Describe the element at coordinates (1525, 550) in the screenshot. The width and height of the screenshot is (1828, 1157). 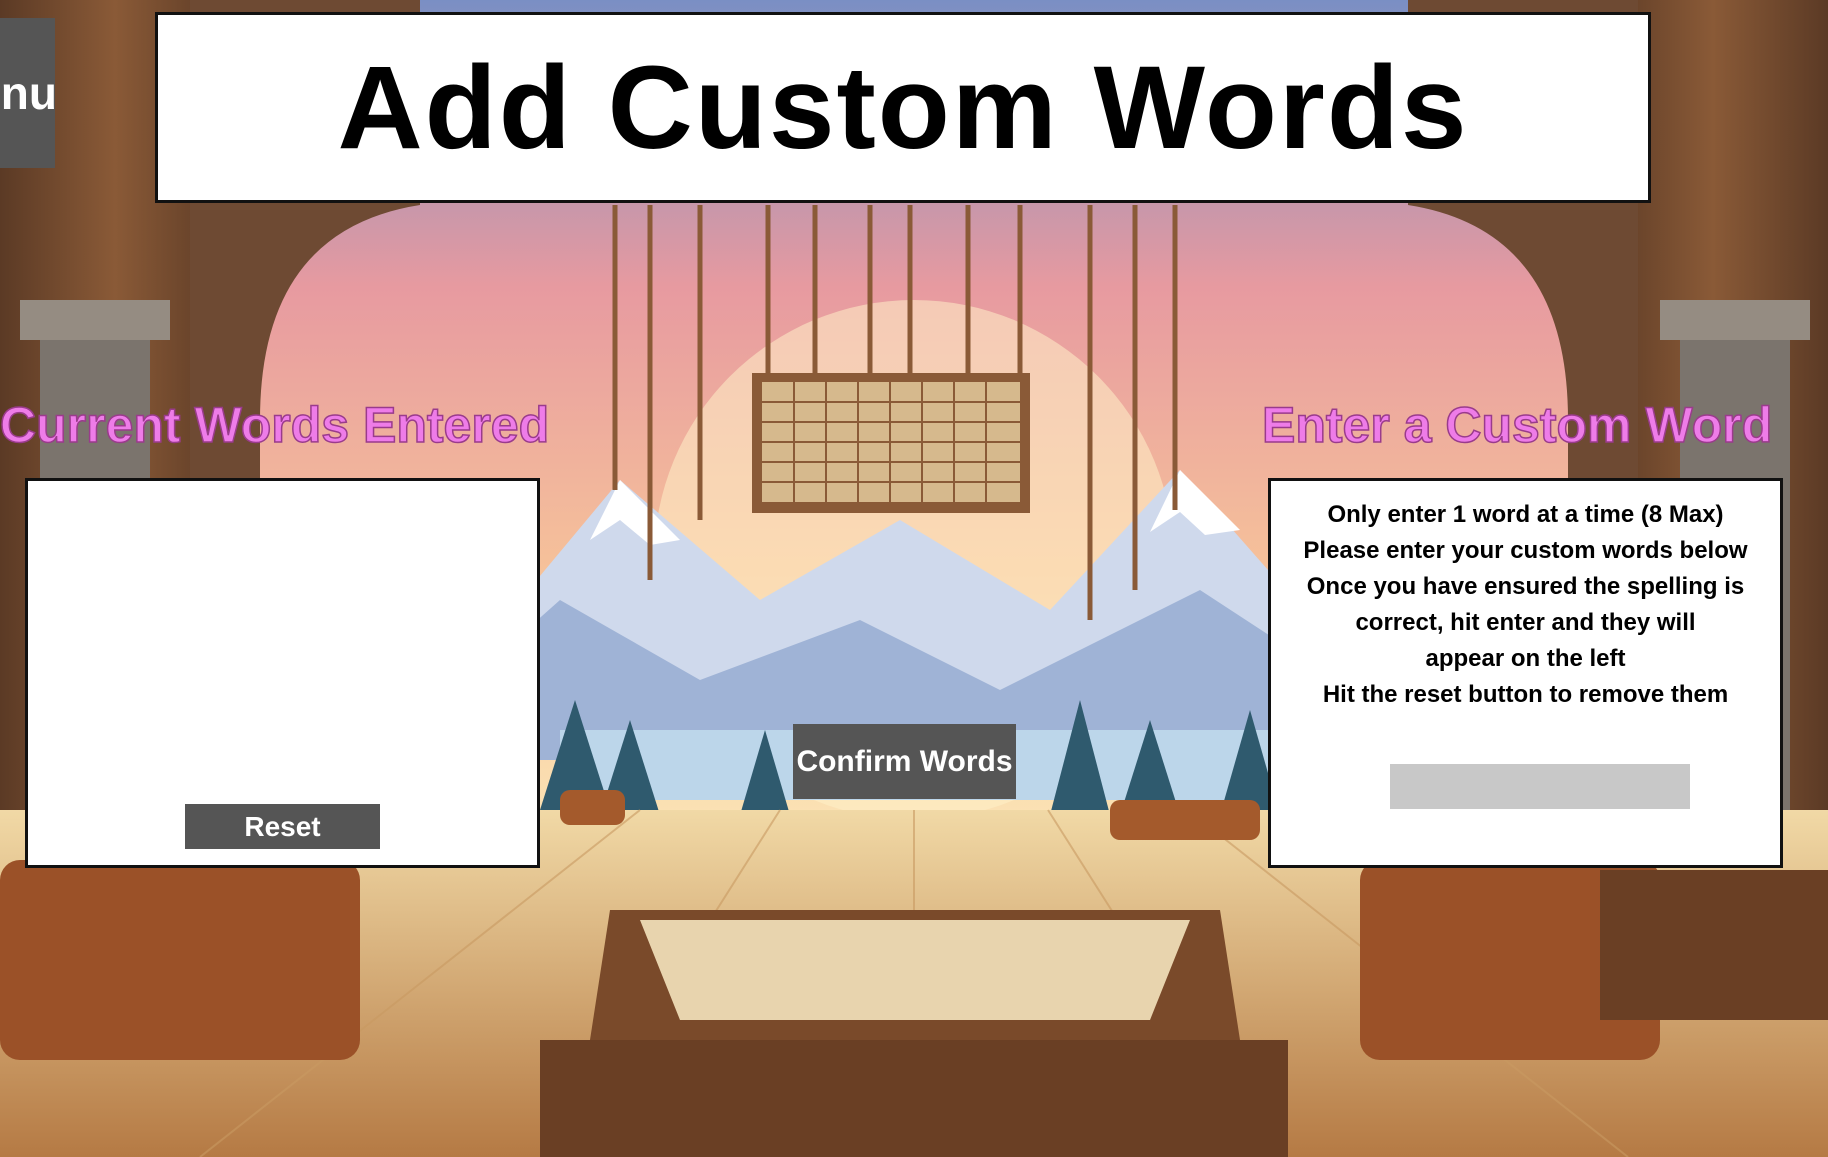
I see `instruction-line: Please enter your custom words below` at that location.